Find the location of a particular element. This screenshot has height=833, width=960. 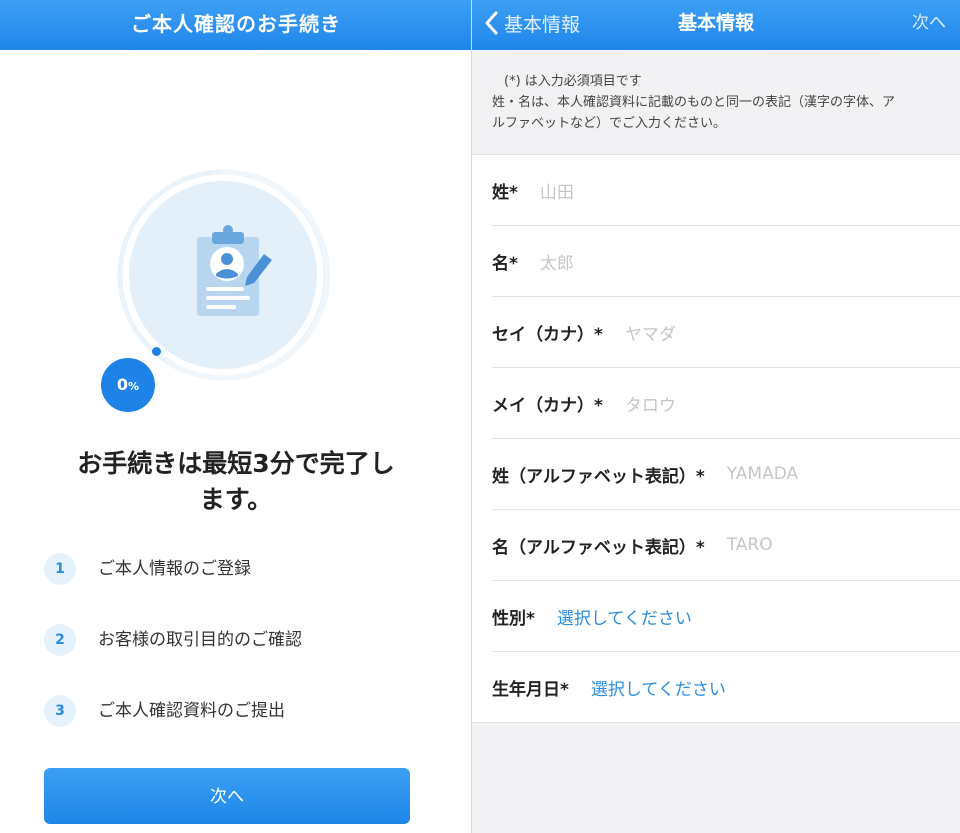

field-first-name-alphabet: 名（アルファベット表記）* TARO is located at coordinates (726, 545).